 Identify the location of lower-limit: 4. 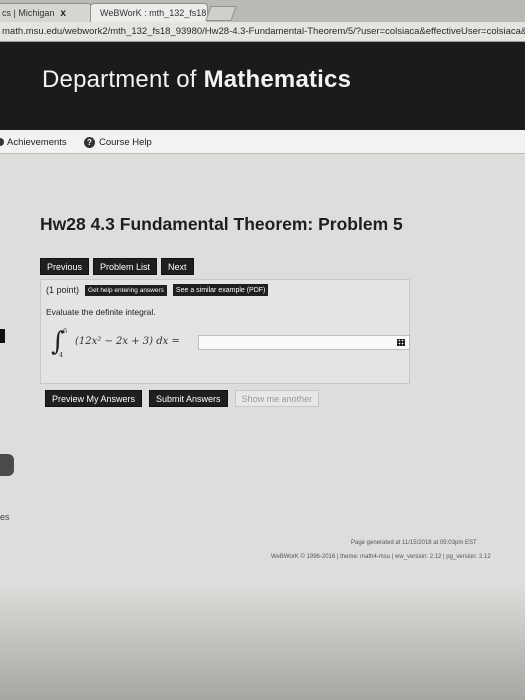
(61, 355).